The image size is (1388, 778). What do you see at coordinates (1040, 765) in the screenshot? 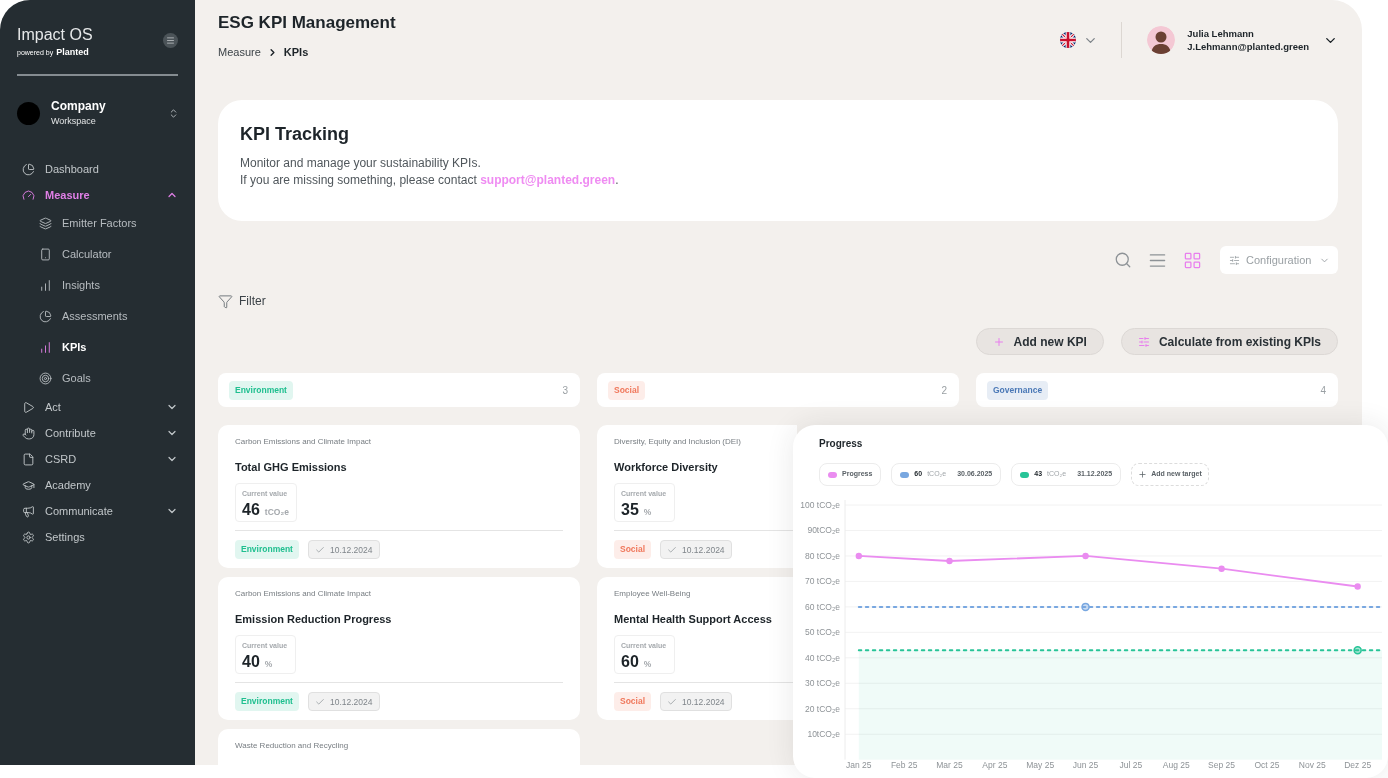
I see `x-axis-label: May 25` at bounding box center [1040, 765].